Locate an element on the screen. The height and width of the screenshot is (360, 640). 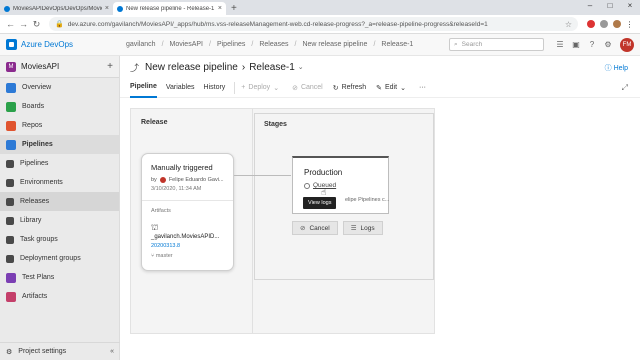
sidebar-item-test-plans: Test Plans is located at coordinates (59, 277).